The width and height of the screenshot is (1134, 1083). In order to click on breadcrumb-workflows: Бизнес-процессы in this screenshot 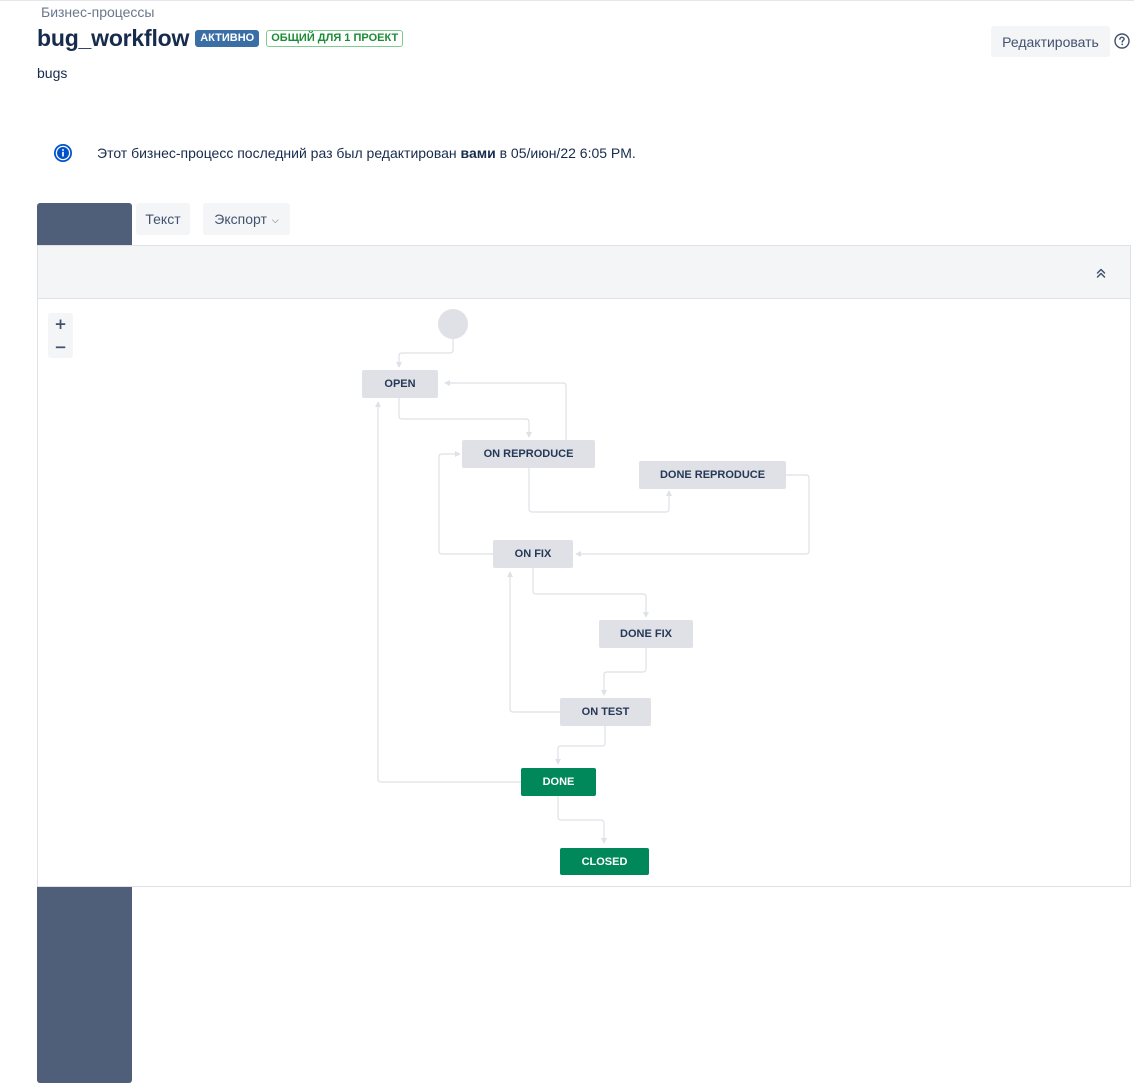, I will do `click(97, 12)`.